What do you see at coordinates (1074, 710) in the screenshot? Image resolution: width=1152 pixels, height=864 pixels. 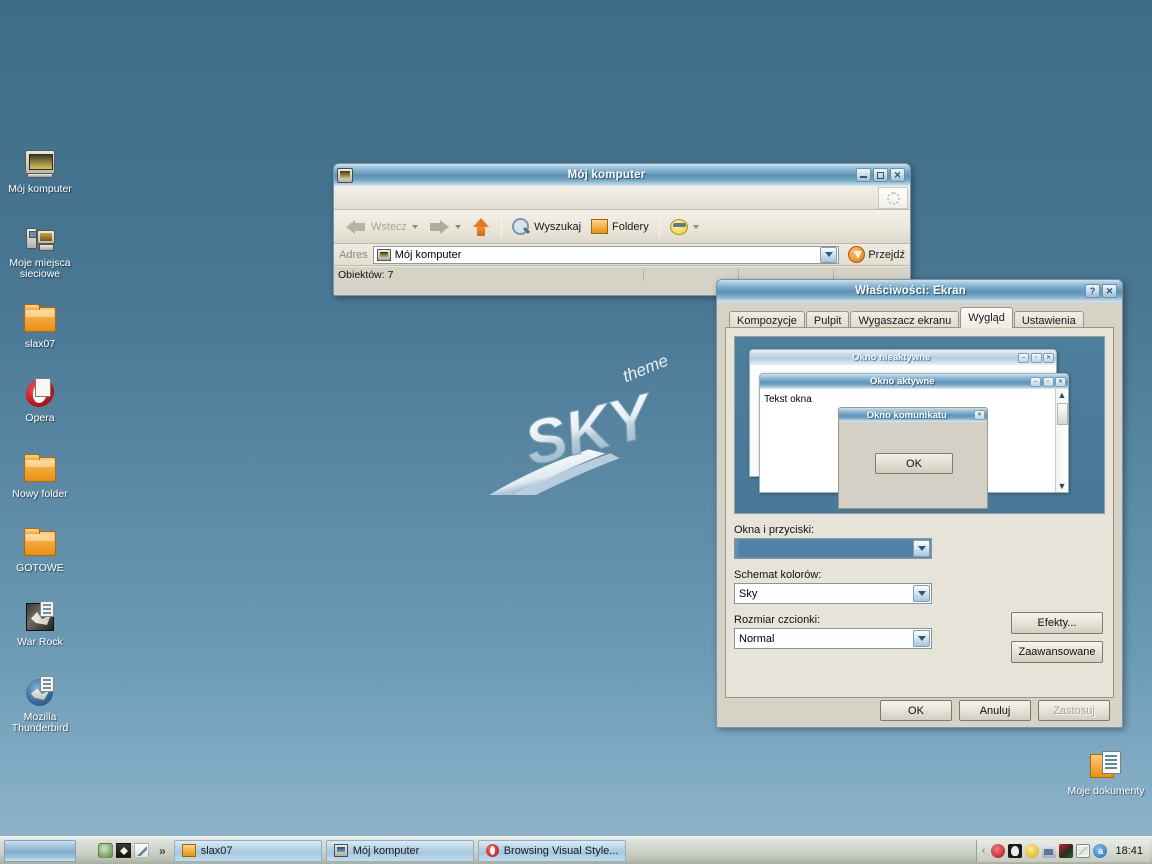 I see `apply-button: Zastosuj` at bounding box center [1074, 710].